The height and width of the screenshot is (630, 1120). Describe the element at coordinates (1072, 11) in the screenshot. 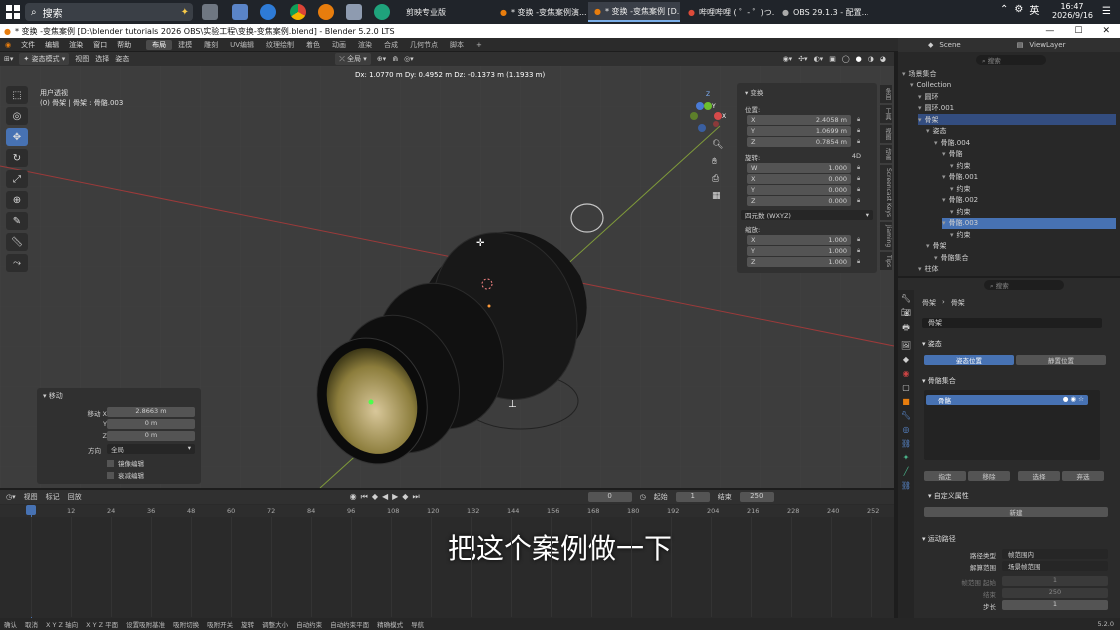

I see `clock: 16:47 2026/9/16` at that location.